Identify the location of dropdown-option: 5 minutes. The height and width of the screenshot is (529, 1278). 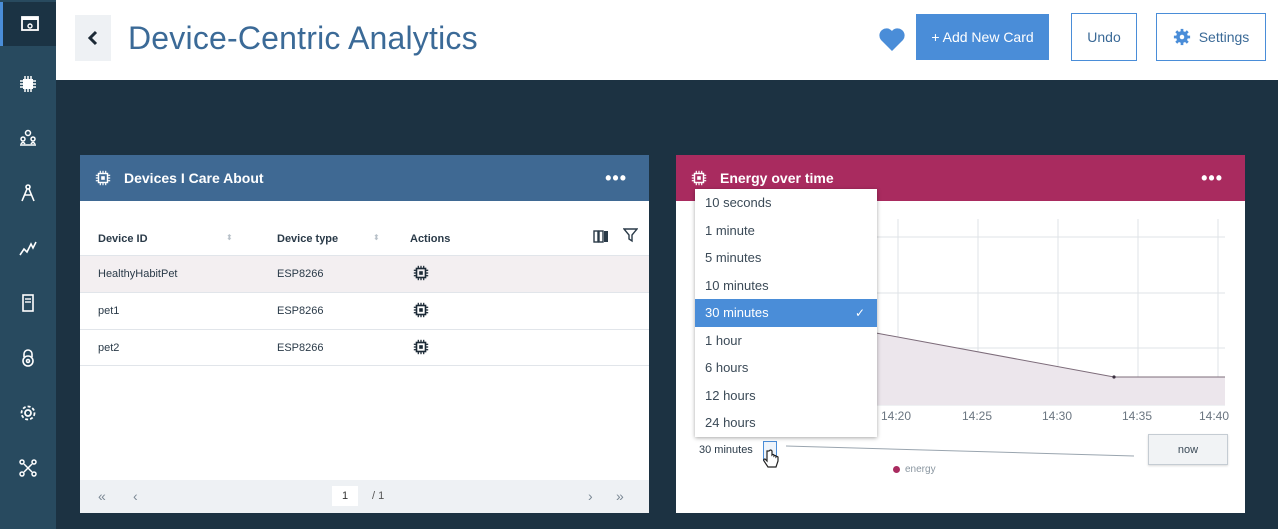
(786, 258).